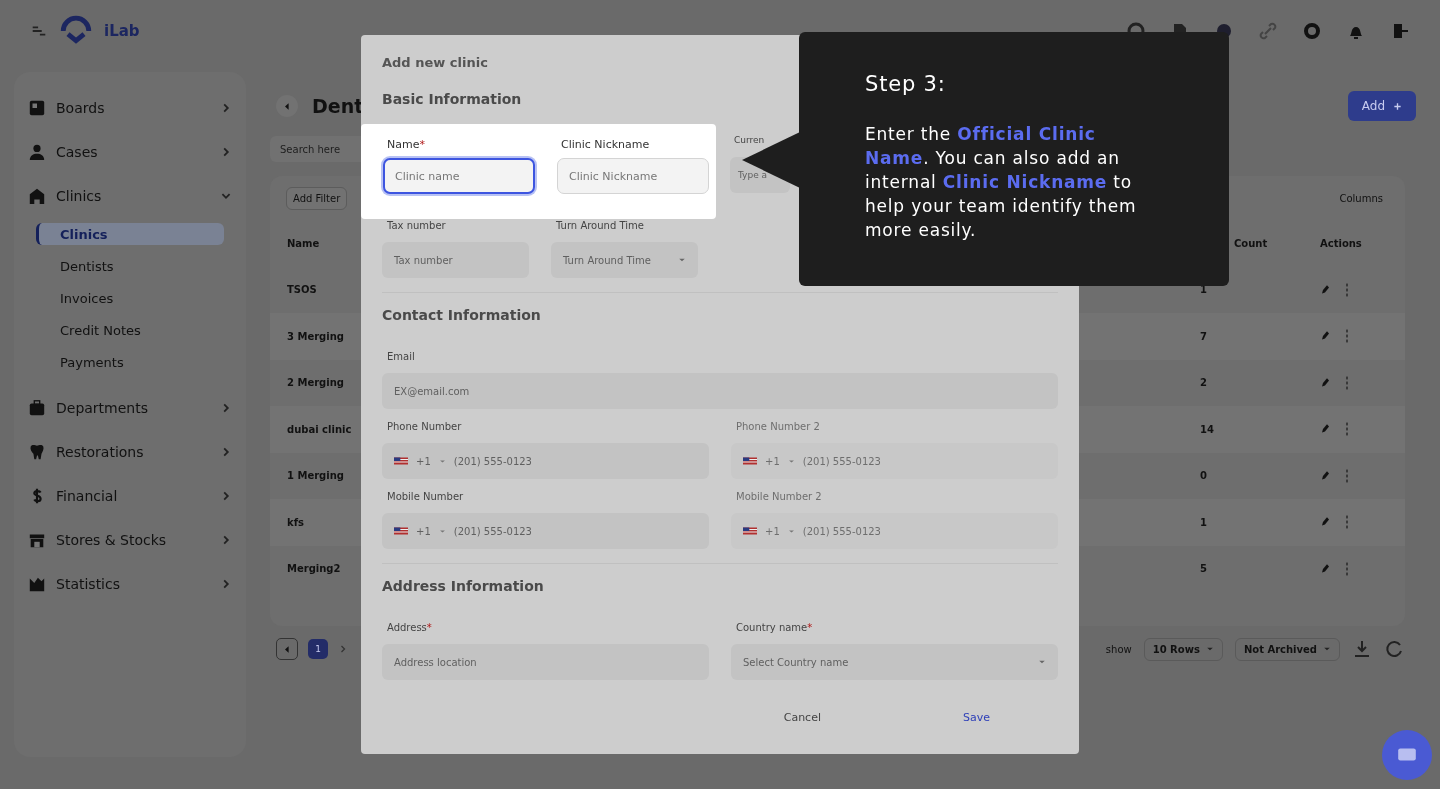 The width and height of the screenshot is (1440, 789). I want to click on input-field: EX@email.com, so click(720, 391).